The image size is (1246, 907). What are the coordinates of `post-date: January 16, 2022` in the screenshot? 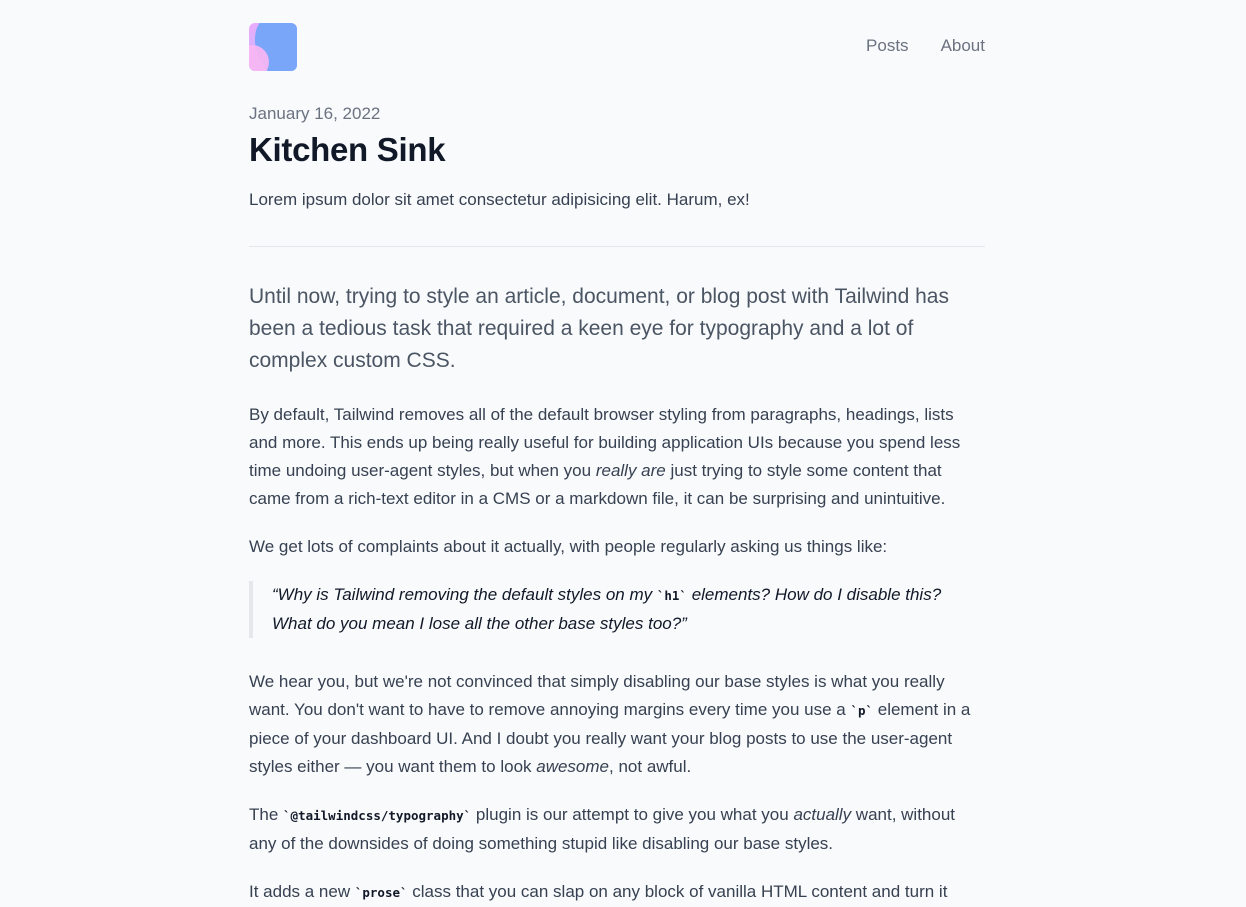 It's located at (315, 113).